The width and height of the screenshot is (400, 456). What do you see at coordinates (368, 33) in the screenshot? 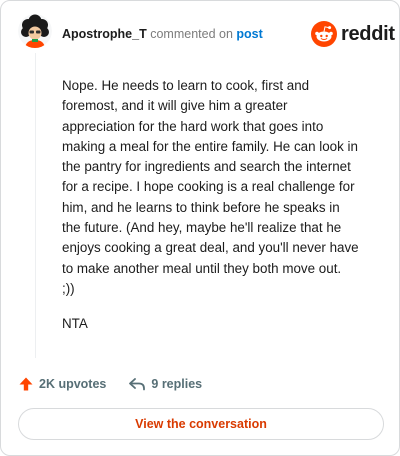
I see `reddit-wordmark: reddit` at bounding box center [368, 33].